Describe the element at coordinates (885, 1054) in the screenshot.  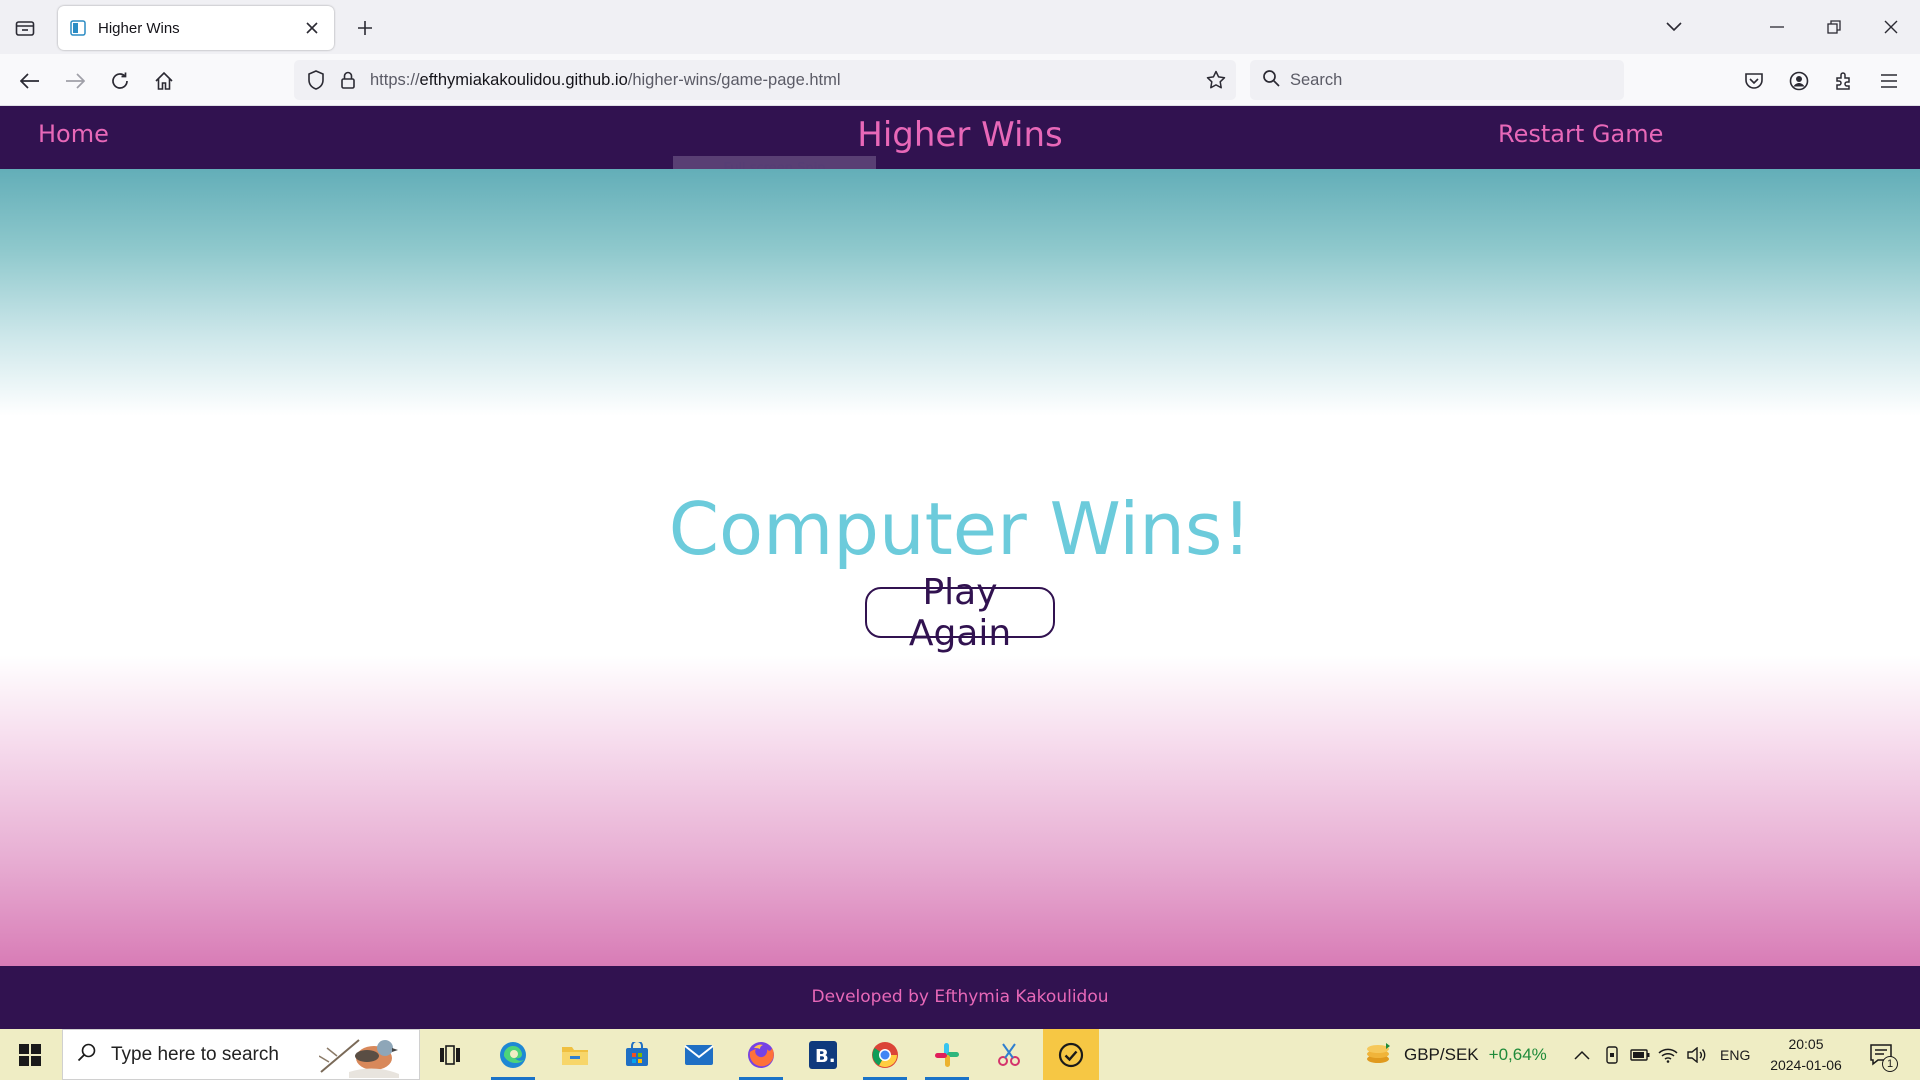
I see `chrome-icon` at that location.